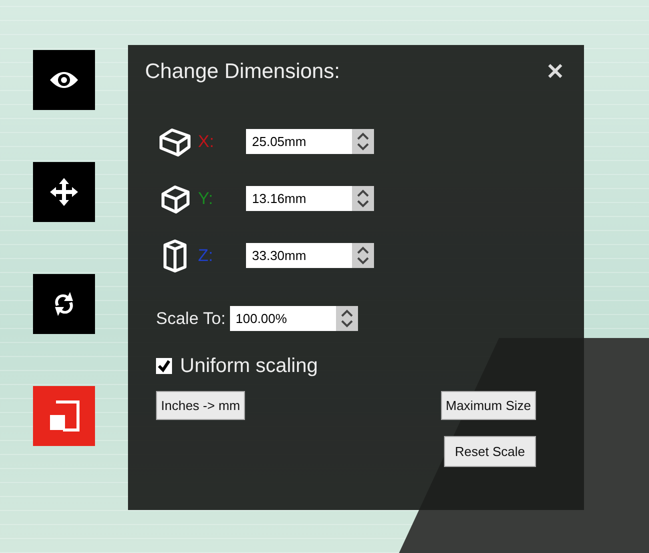 Image resolution: width=649 pixels, height=553 pixels. Describe the element at coordinates (206, 256) in the screenshot. I see `axis-label: Z:` at that location.